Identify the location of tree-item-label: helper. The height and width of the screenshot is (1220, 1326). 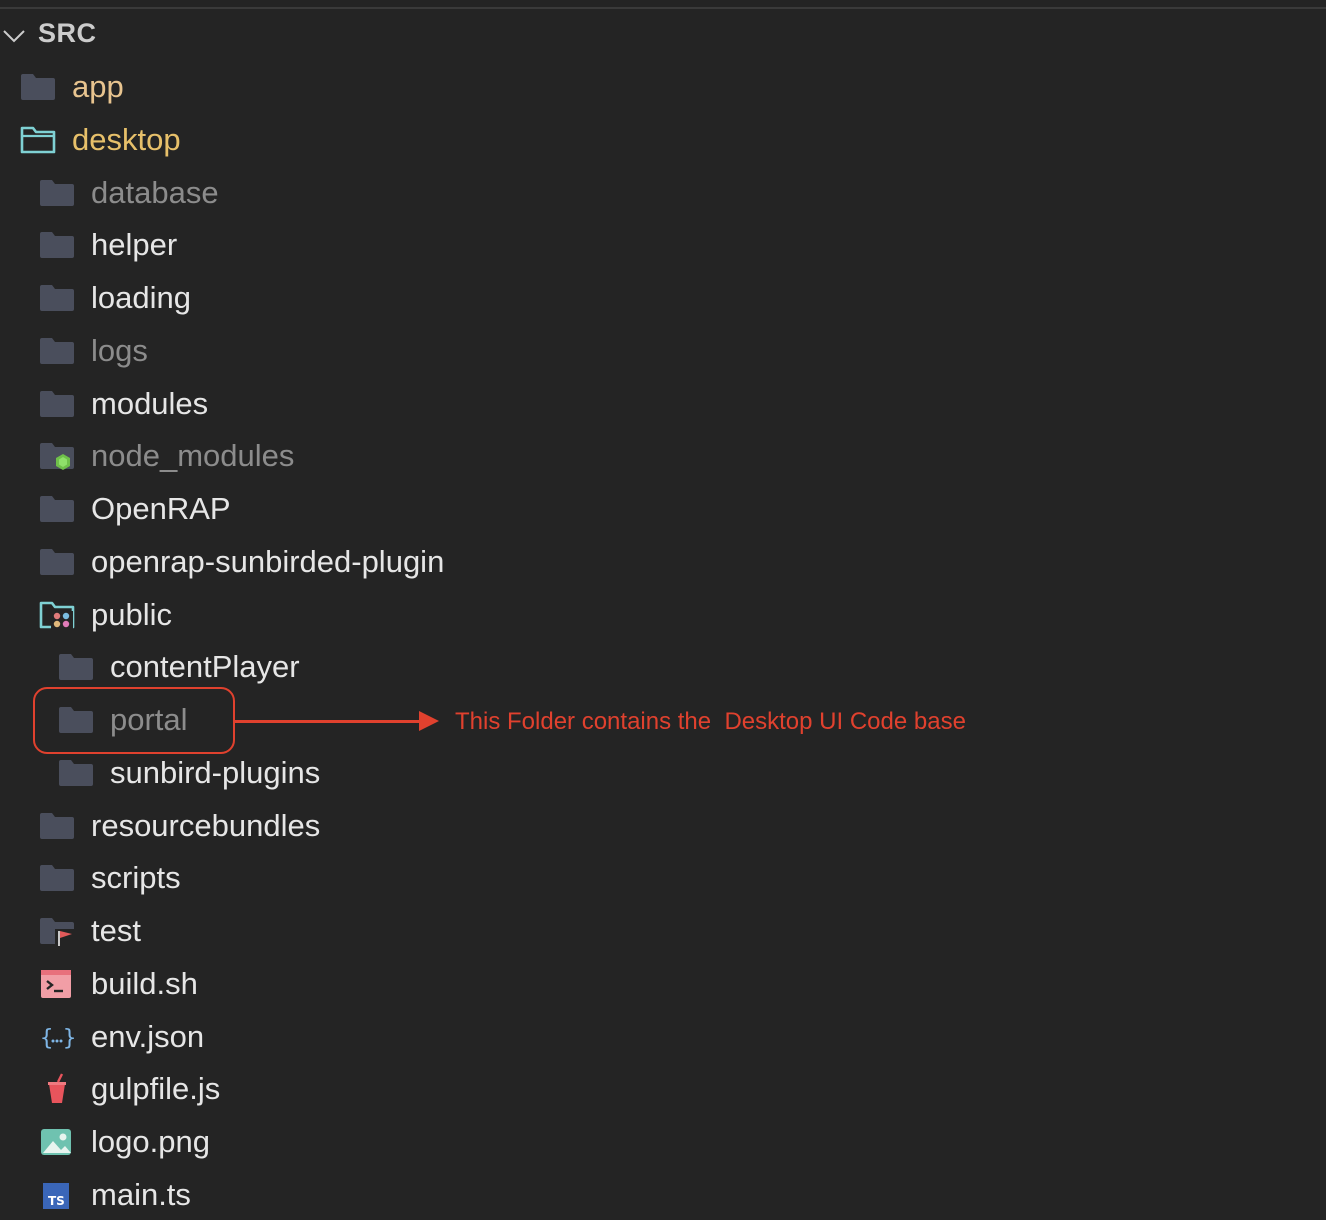
(134, 245).